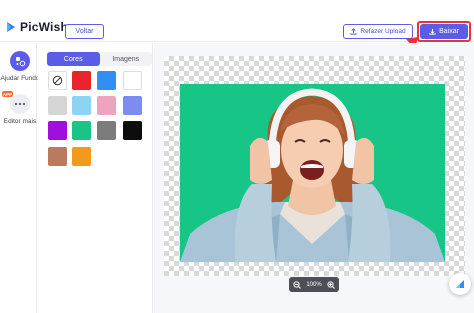 This screenshot has height=313, width=474. What do you see at coordinates (11, 27) in the screenshot?
I see `picwish-logo-icon` at bounding box center [11, 27].